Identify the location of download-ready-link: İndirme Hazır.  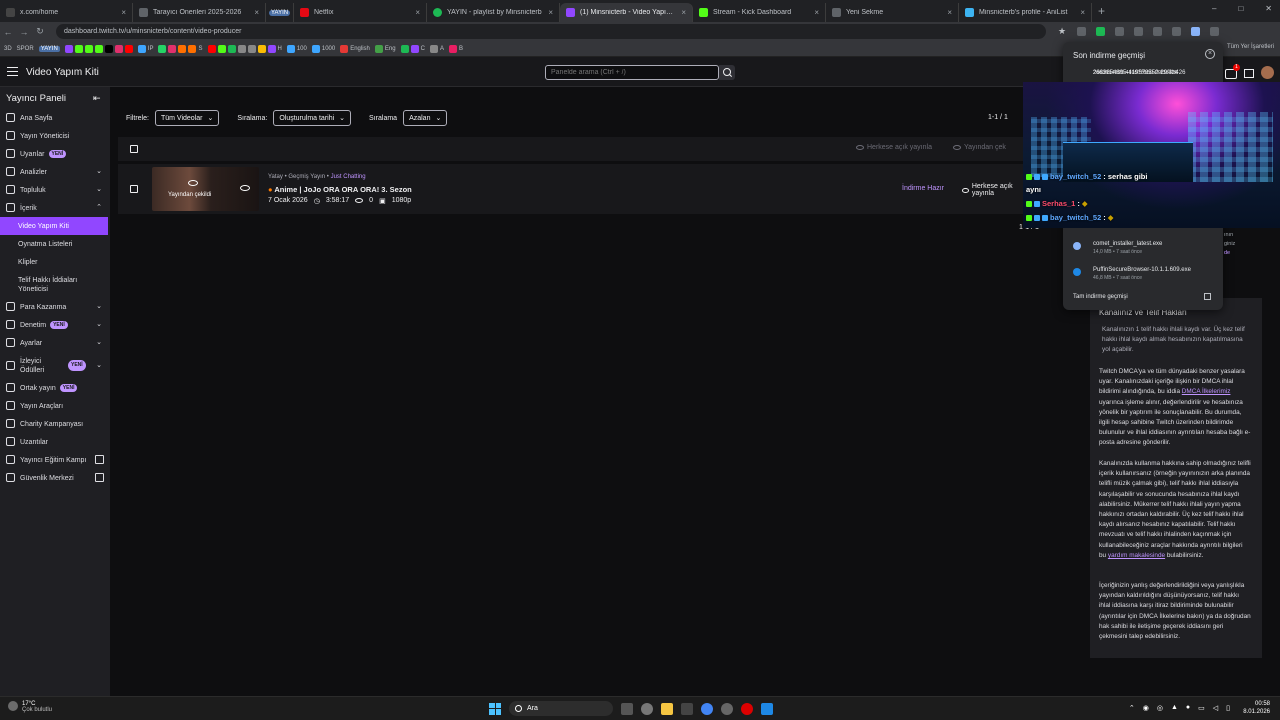
(923, 188).